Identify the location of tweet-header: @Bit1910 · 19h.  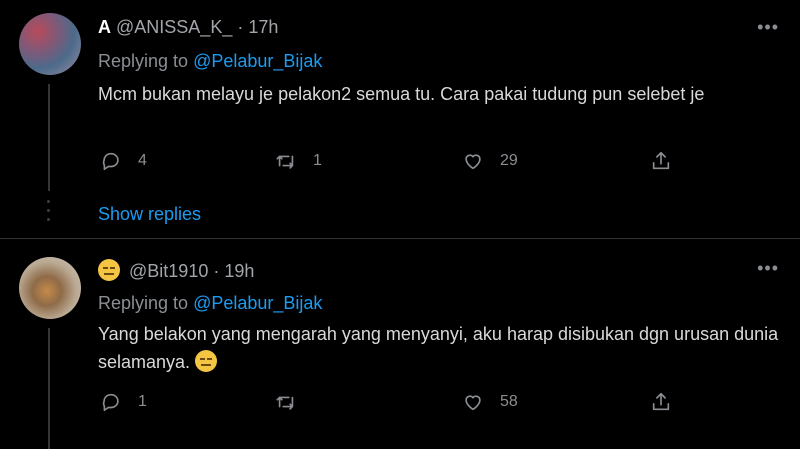
(176, 270).